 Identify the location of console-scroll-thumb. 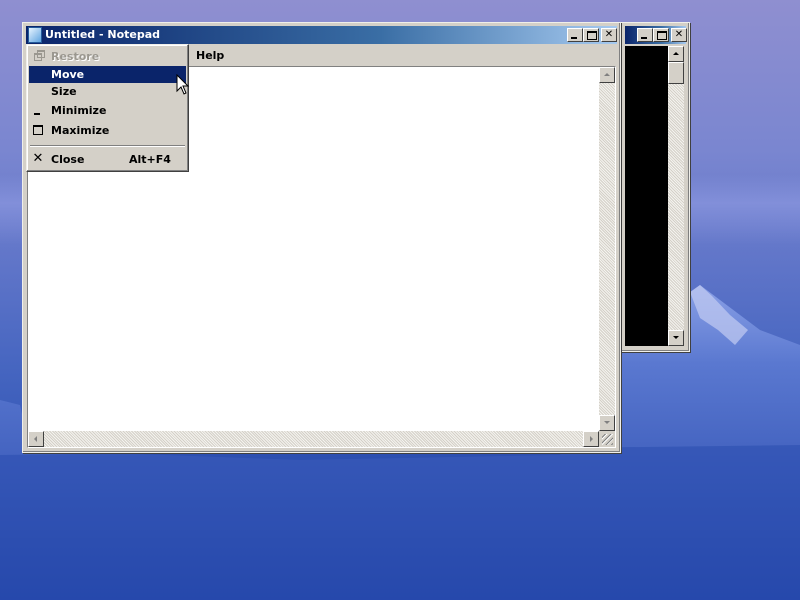
(676, 73).